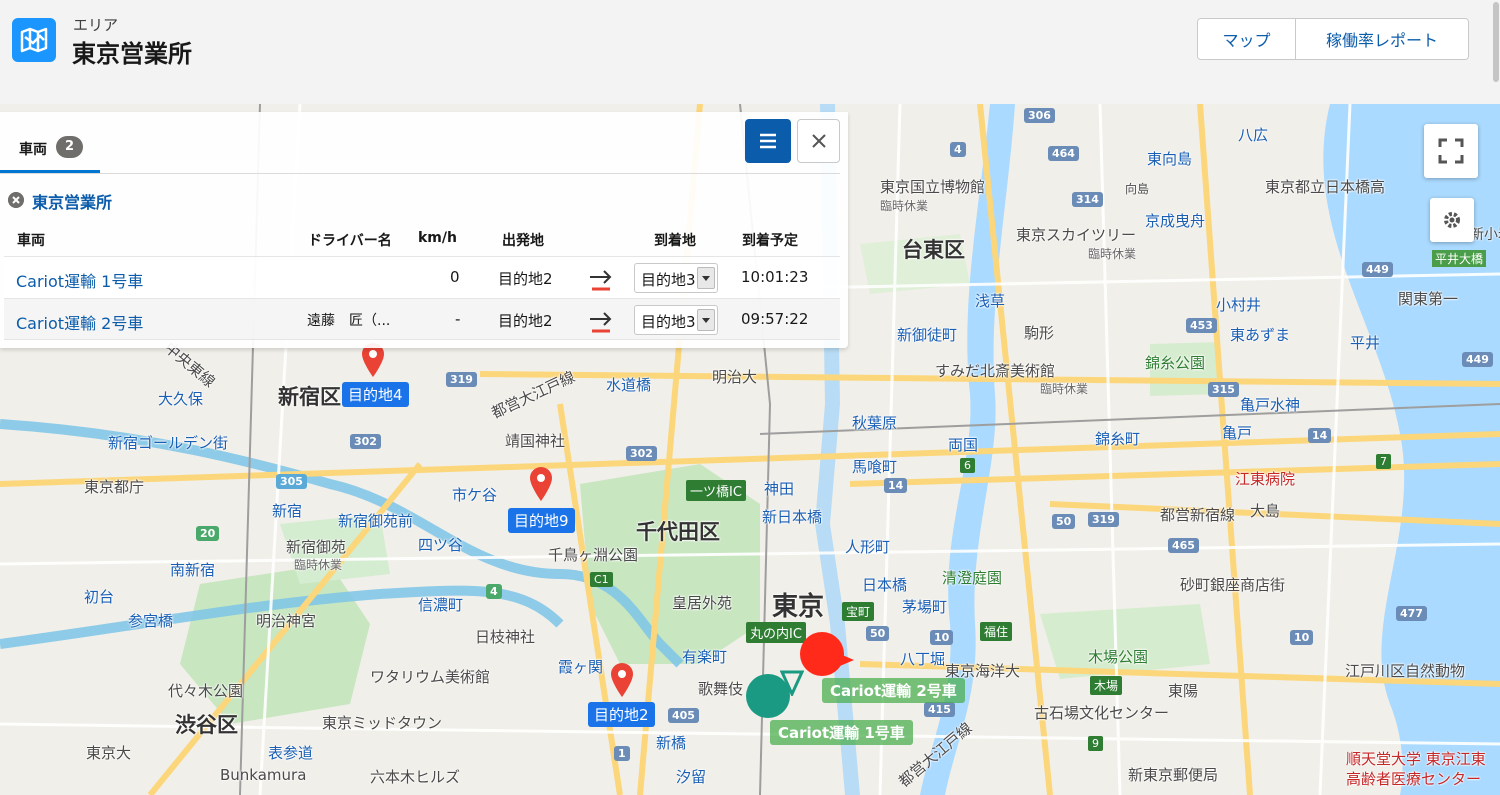 The width and height of the screenshot is (1500, 795). Describe the element at coordinates (1320, 435) in the screenshot. I see `route-14-a: 14` at that location.